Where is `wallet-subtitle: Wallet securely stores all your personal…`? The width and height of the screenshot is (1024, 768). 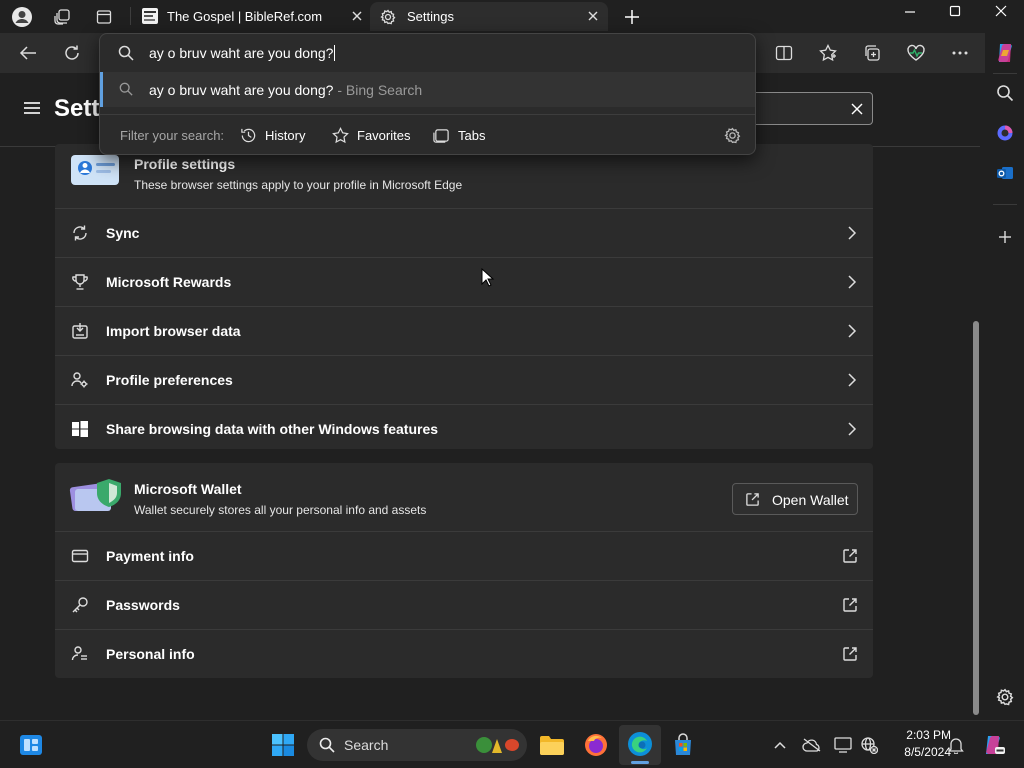 wallet-subtitle: Wallet securely stores all your personal… is located at coordinates (280, 510).